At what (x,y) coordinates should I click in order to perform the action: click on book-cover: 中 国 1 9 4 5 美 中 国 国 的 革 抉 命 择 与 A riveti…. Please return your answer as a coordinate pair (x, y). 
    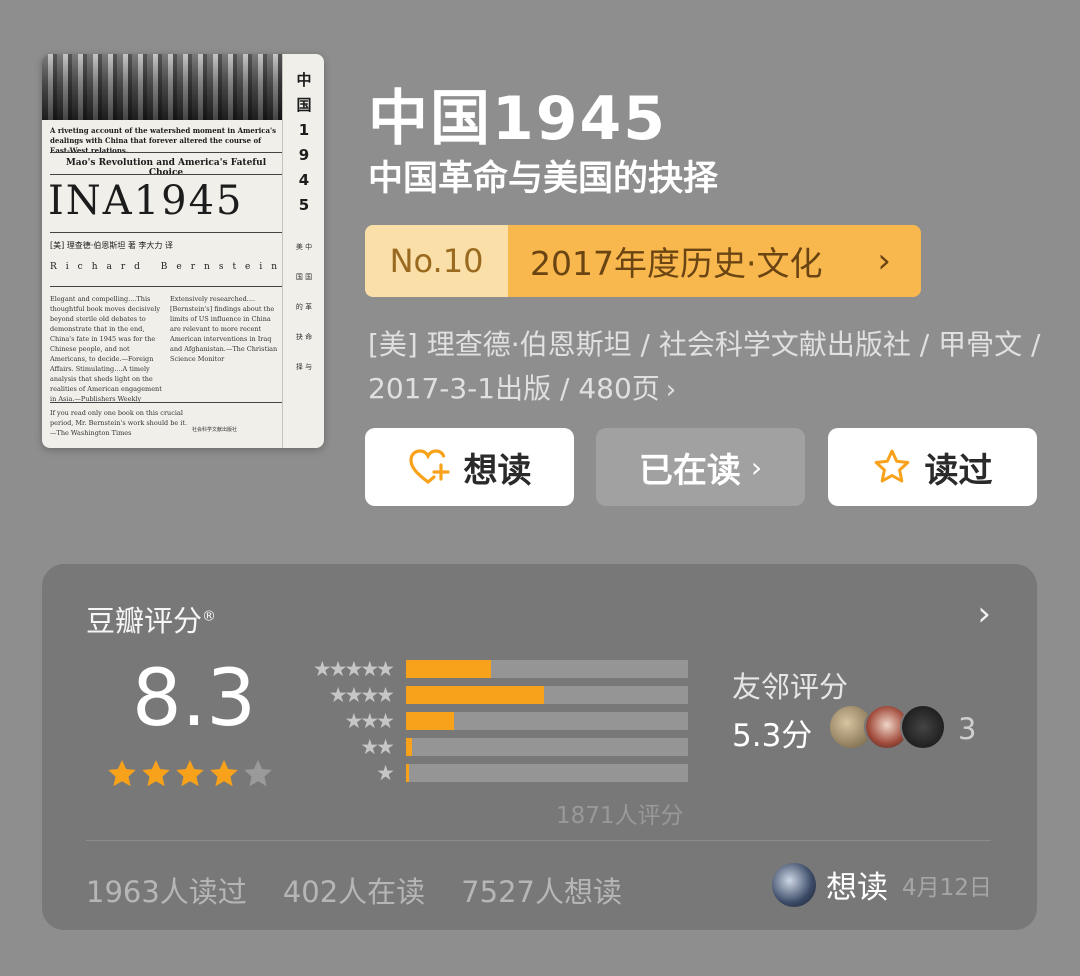
    Looking at the image, I should click on (183, 251).